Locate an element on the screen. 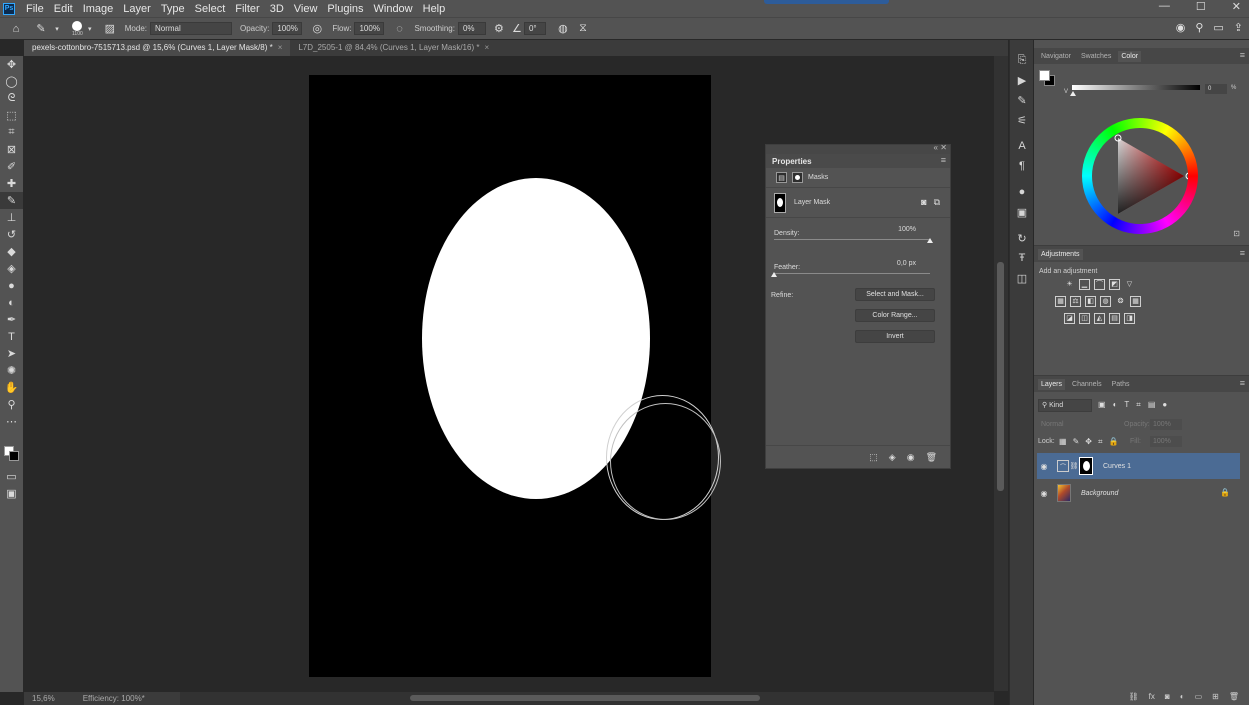 The image size is (1249, 705). brush-tool-icon: ✎ is located at coordinates (11, 200).